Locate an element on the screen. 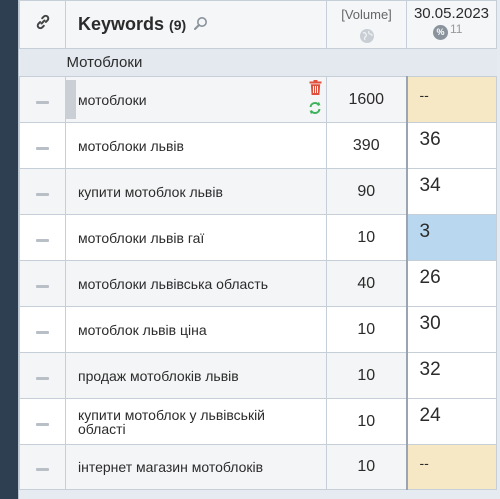 This screenshot has width=500, height=499. date-label: 30.05.2023 is located at coordinates (451, 13).